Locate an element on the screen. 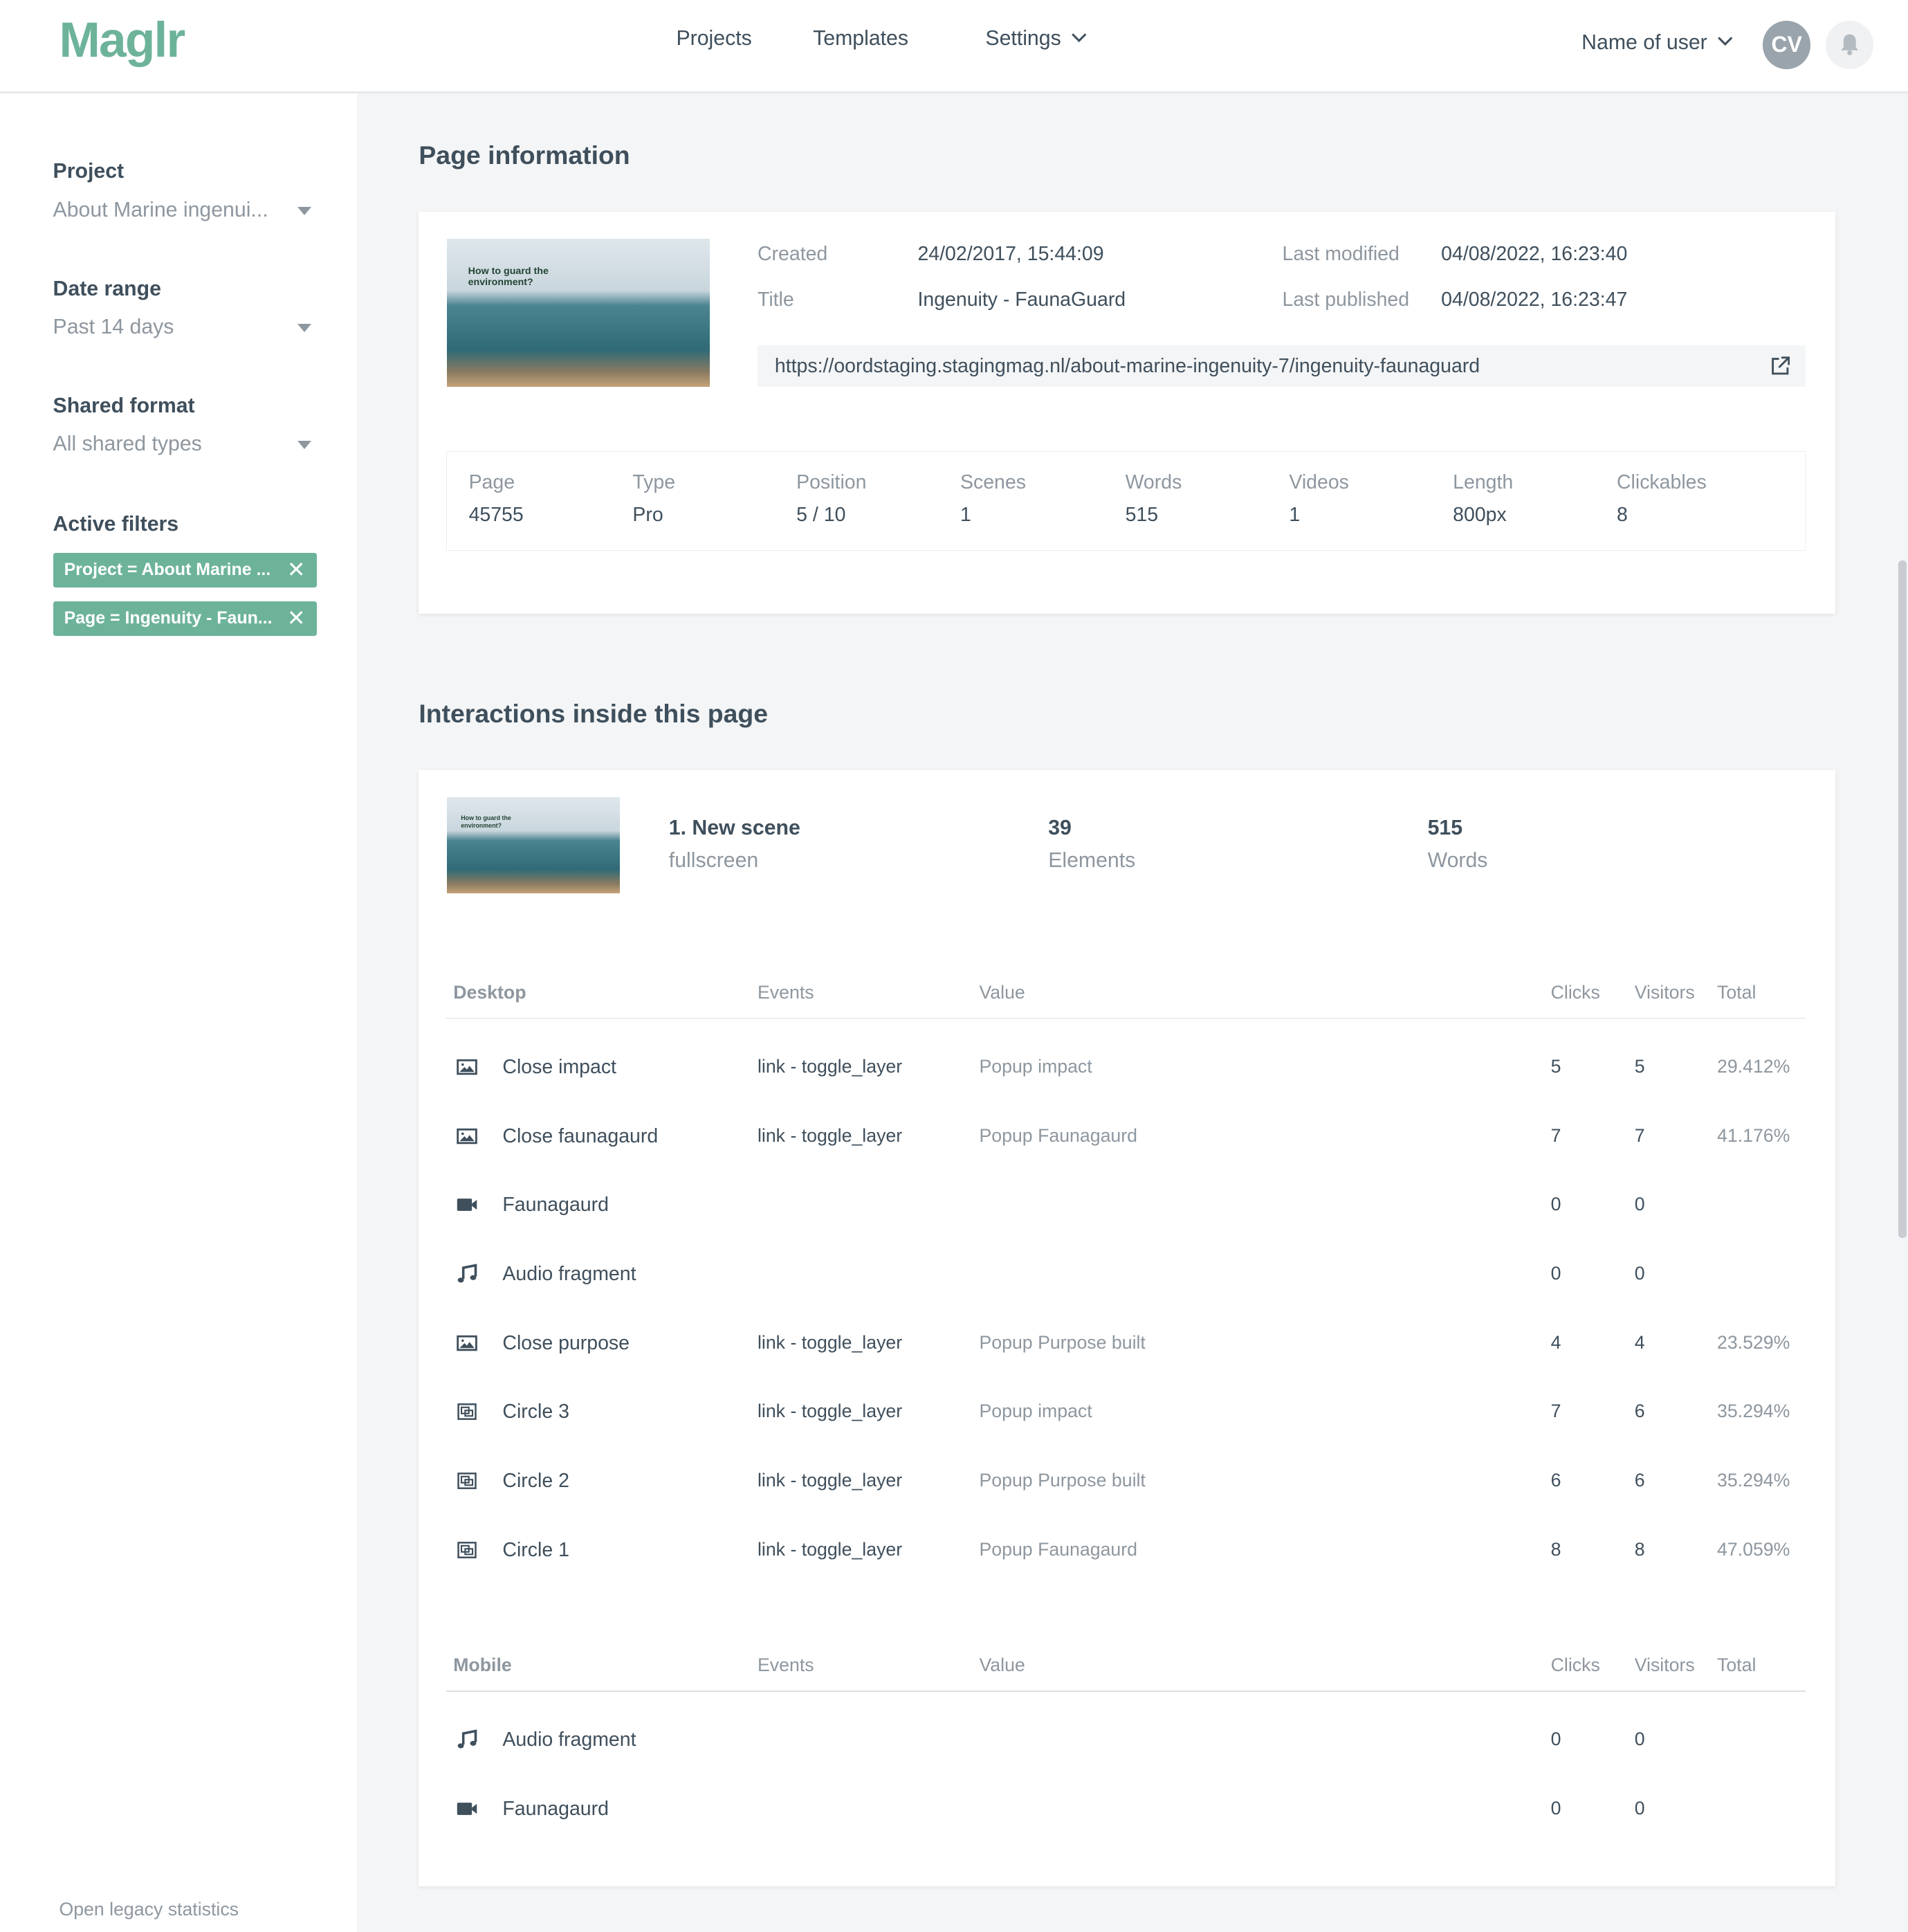 The image size is (1908, 1932). element-name: Close impact is located at coordinates (559, 1066).